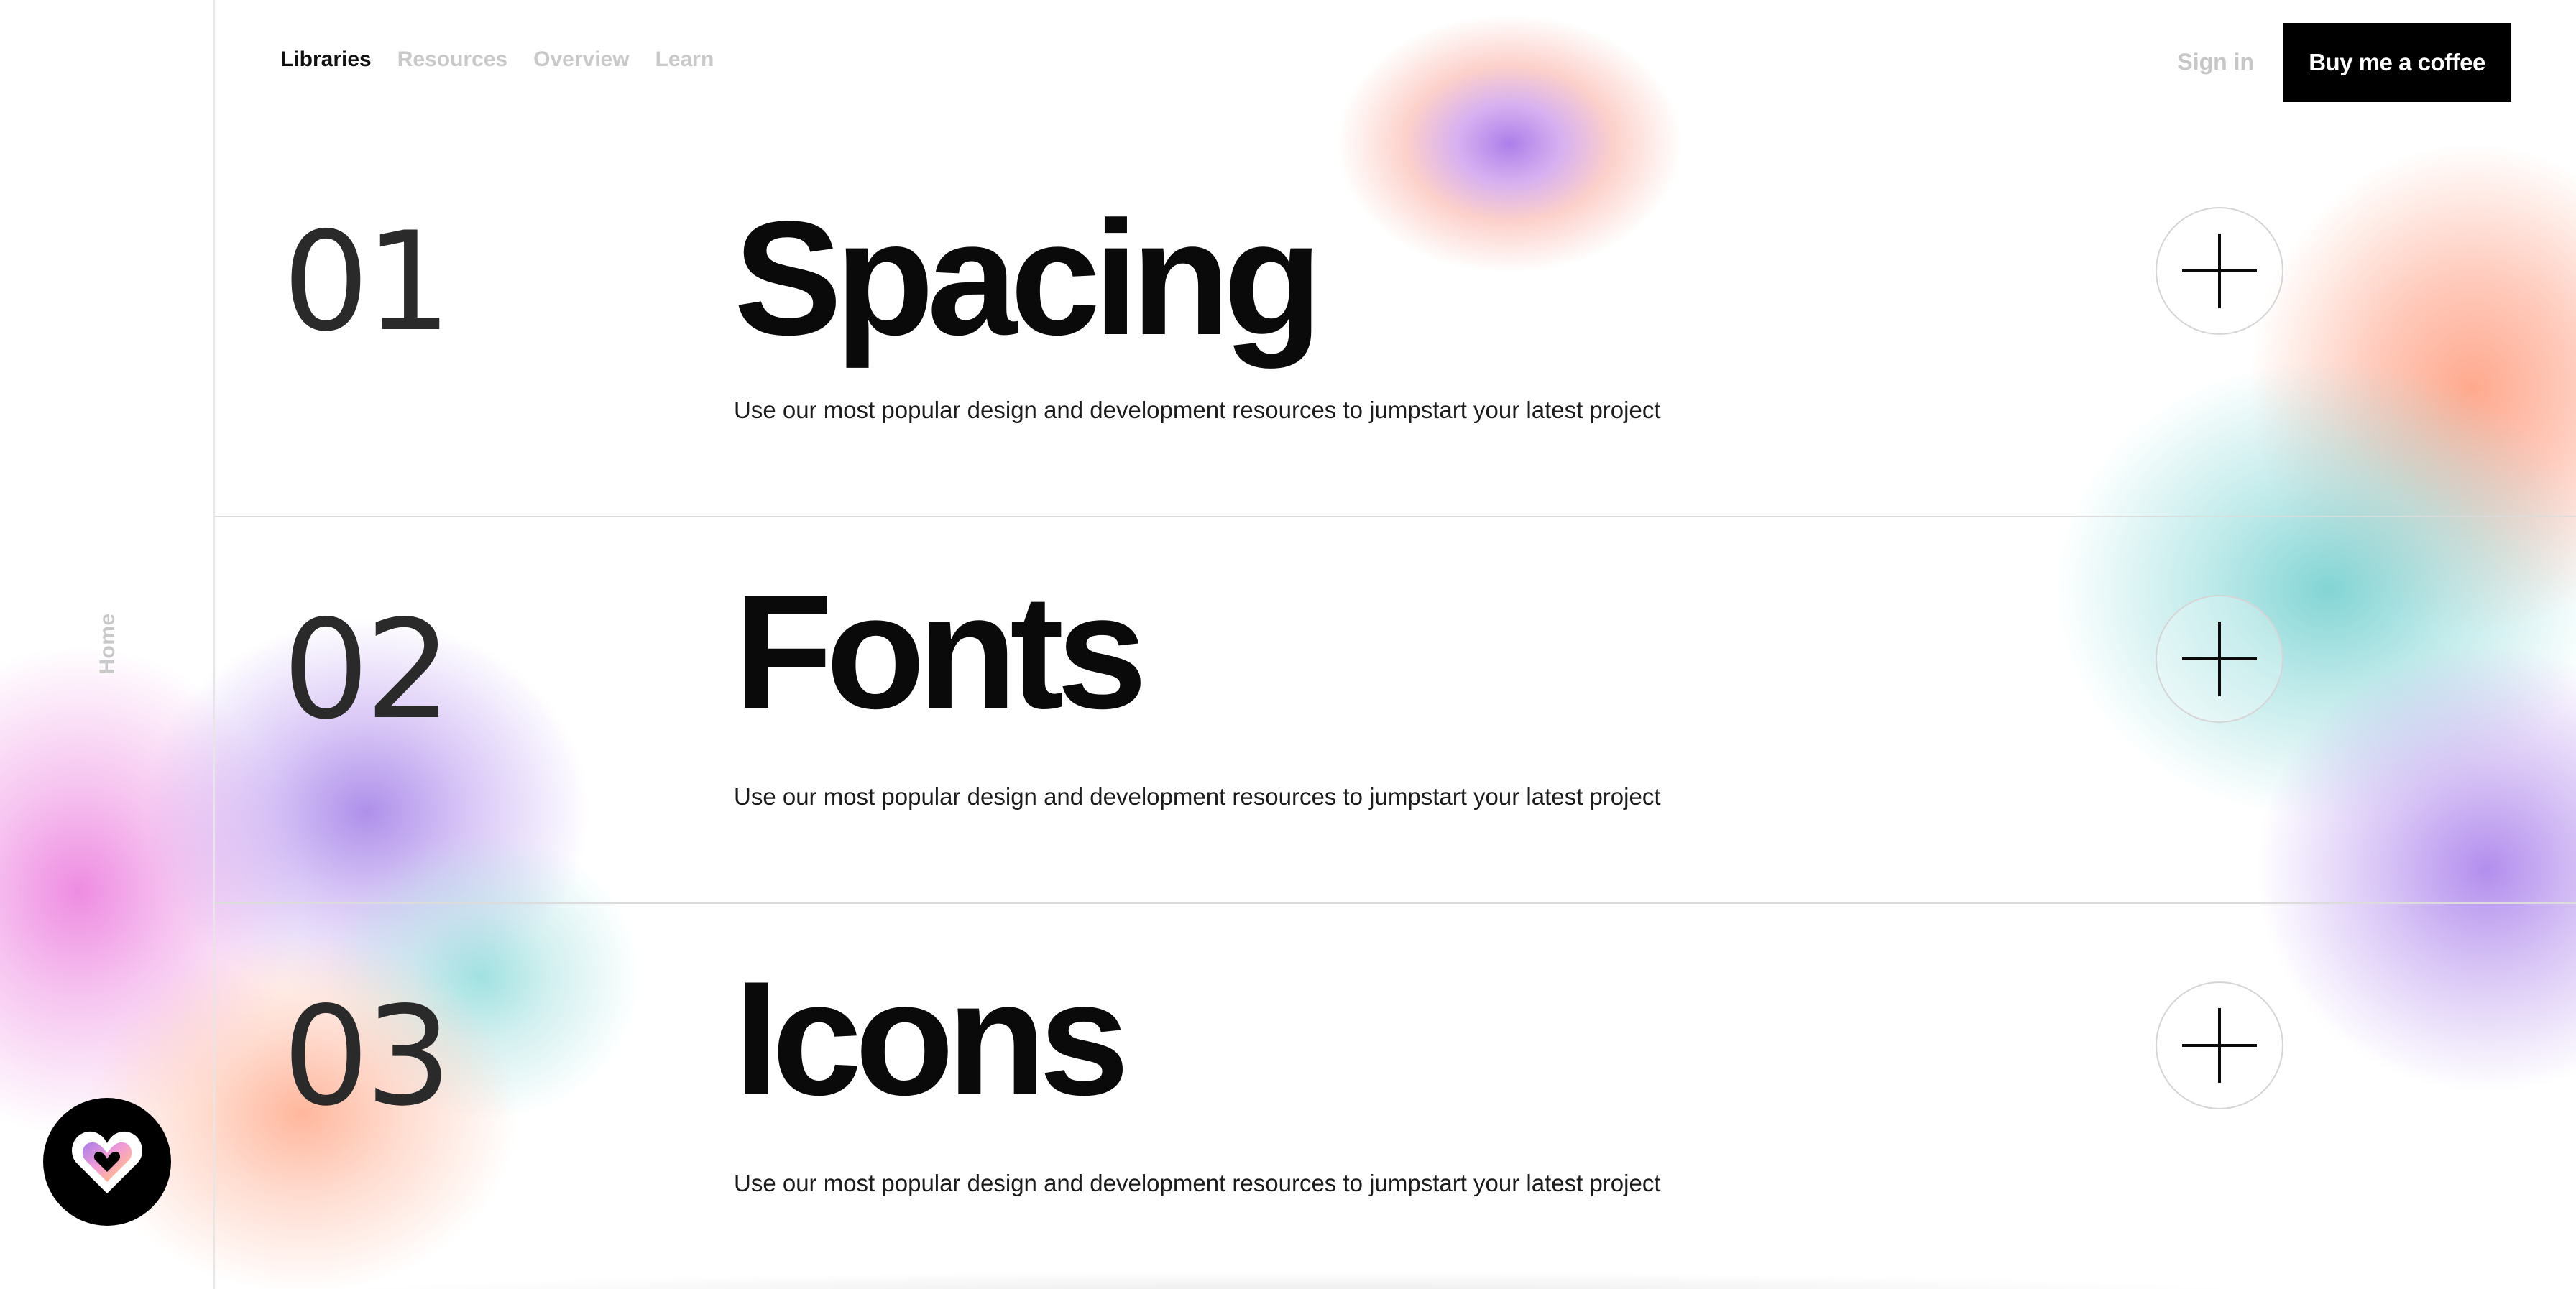  I want to click on top-nav: Libraries Resources Overview Learn, so click(497, 59).